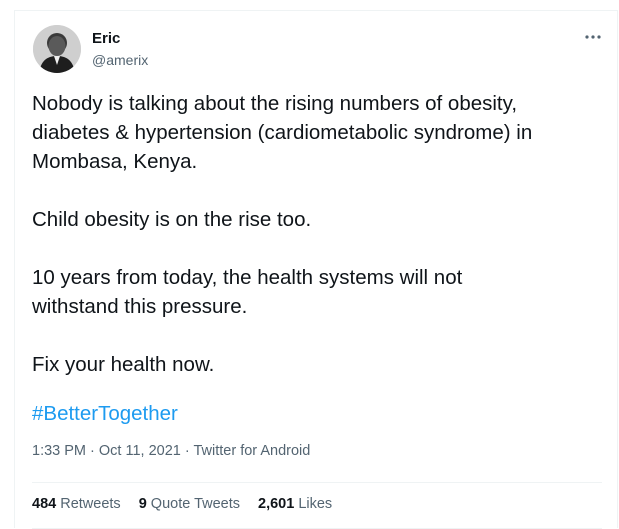 Image resolution: width=619 pixels, height=529 pixels. I want to click on quote-tweets-stat: 9 Quote Tweets, so click(189, 504).